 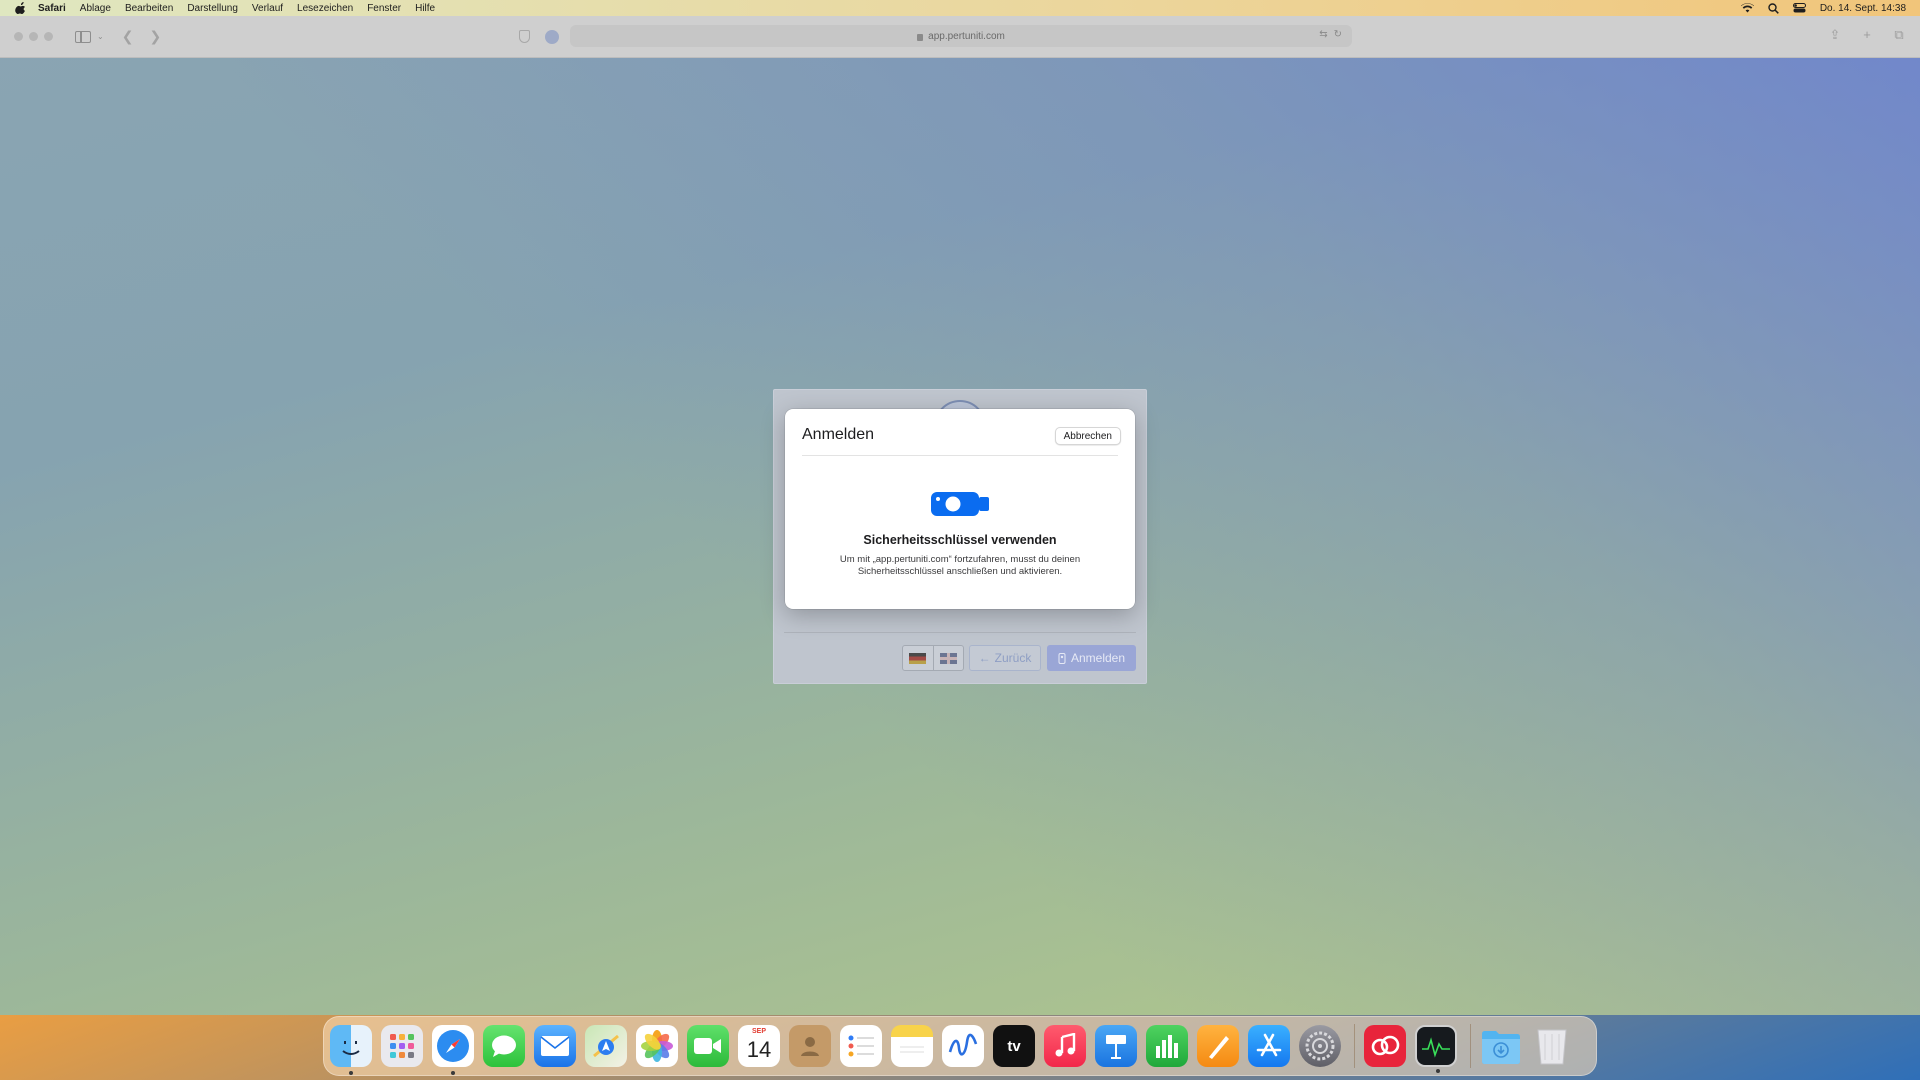 I want to click on address-bar: app.pertuniti.com ⇆ ↻, so click(x=961, y=36).